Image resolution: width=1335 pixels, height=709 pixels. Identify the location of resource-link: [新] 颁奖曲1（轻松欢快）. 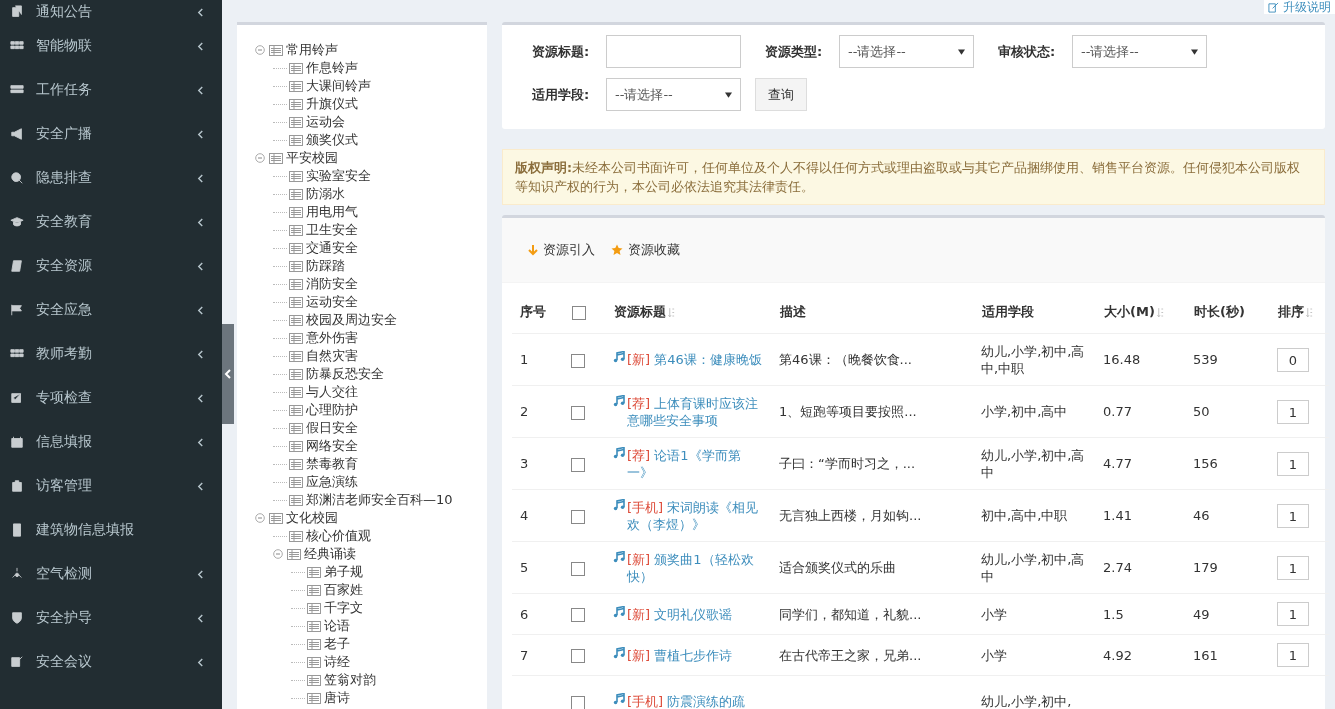
(695, 567).